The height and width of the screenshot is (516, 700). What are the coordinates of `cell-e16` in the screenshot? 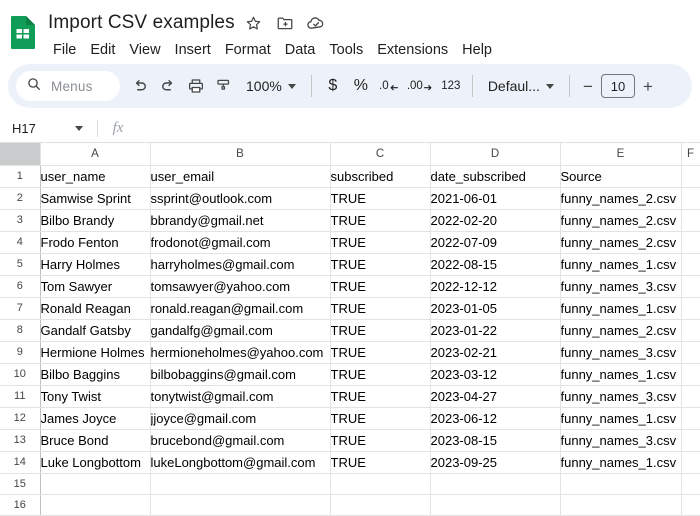 It's located at (621, 505).